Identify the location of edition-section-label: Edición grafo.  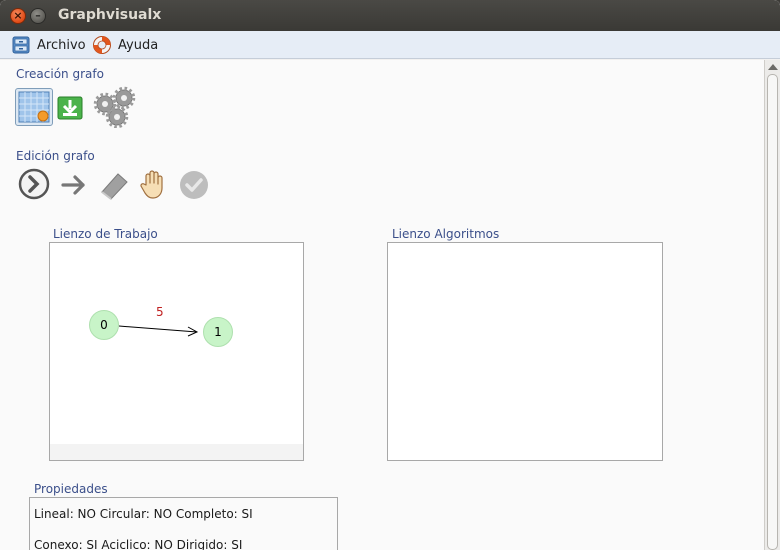
(55, 156).